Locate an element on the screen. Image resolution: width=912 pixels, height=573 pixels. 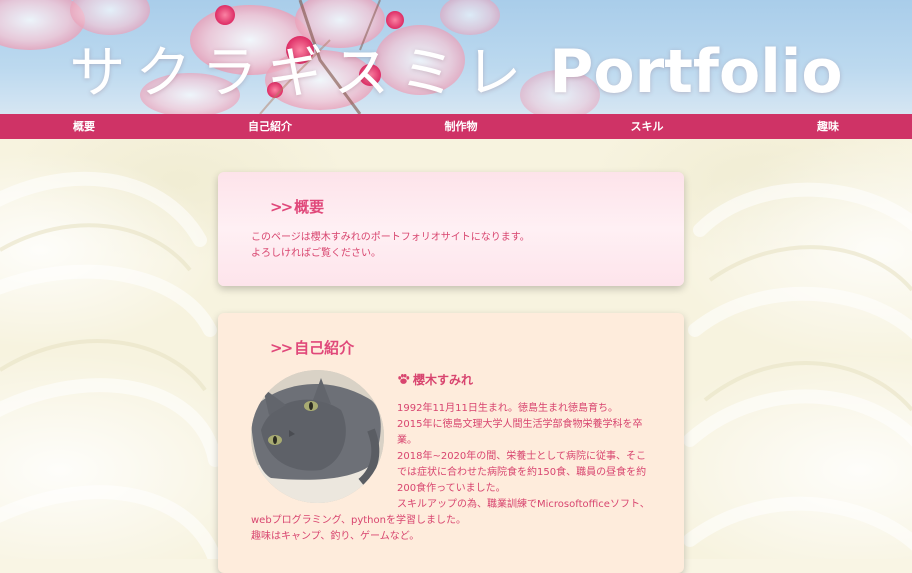
overview-text-line: よろしければご覧ください。 is located at coordinates (316, 253).